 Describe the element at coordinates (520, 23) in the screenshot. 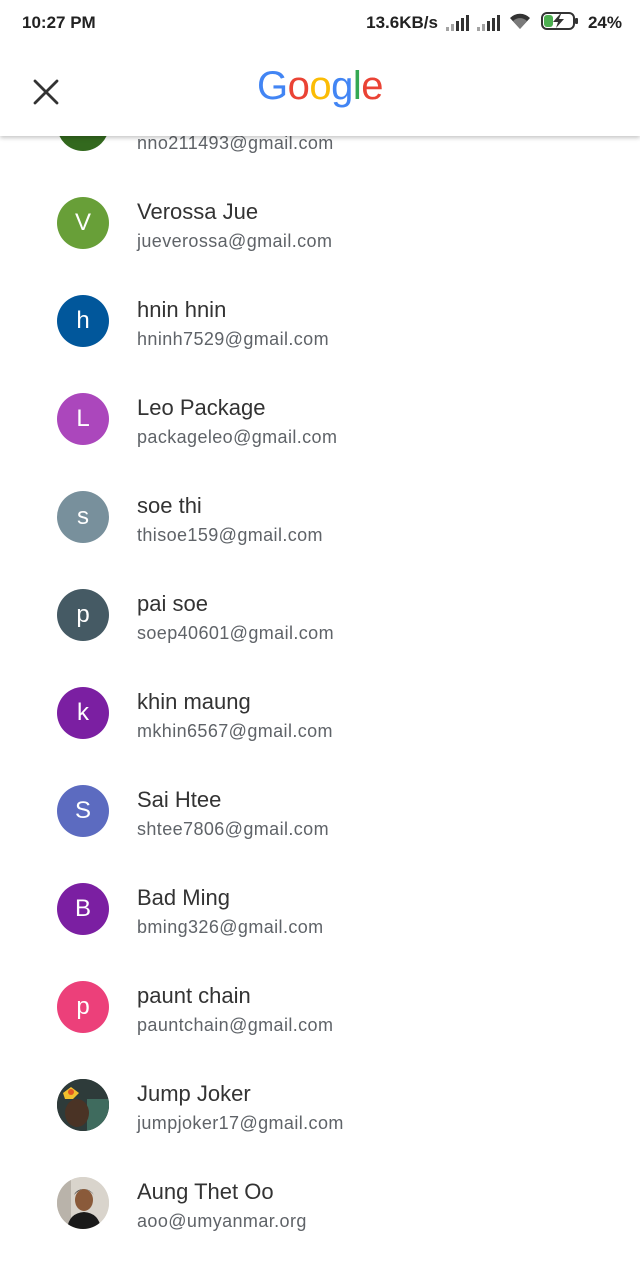

I see `wifi-icon` at that location.